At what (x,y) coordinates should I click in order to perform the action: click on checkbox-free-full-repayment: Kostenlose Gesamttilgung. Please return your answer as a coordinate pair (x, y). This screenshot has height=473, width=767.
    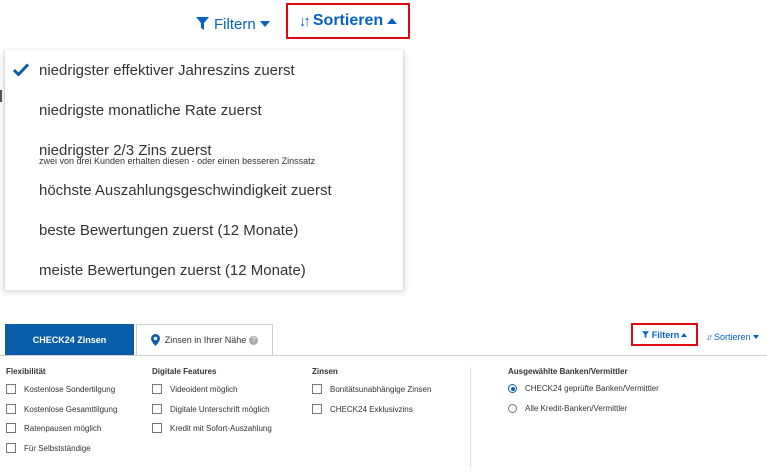
    Looking at the image, I should click on (61, 409).